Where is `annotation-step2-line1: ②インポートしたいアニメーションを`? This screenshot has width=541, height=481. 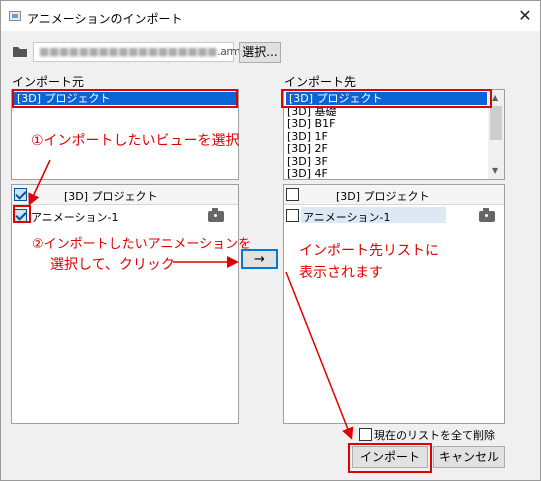
annotation-step2-line1: ②インポートしたいアニメーションを is located at coordinates (142, 244).